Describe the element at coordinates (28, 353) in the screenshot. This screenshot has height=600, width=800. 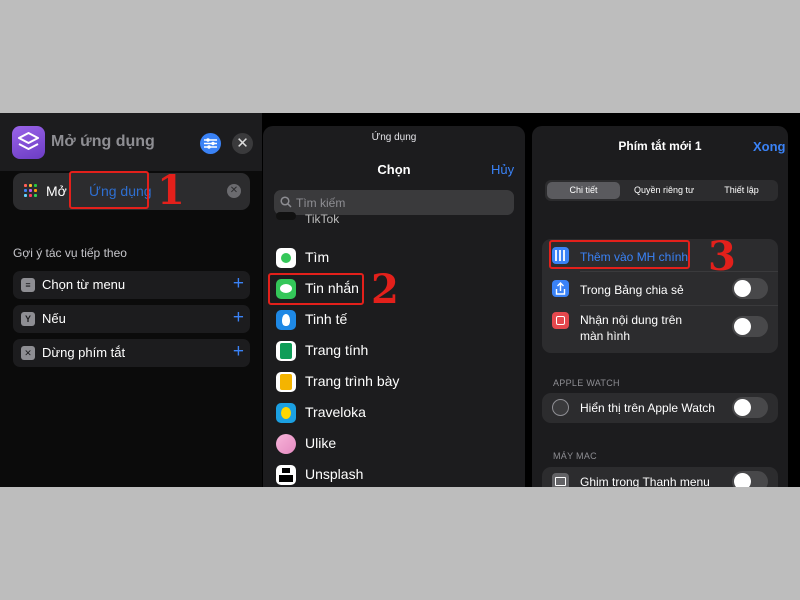
I see `stop-icon: ✕` at that location.